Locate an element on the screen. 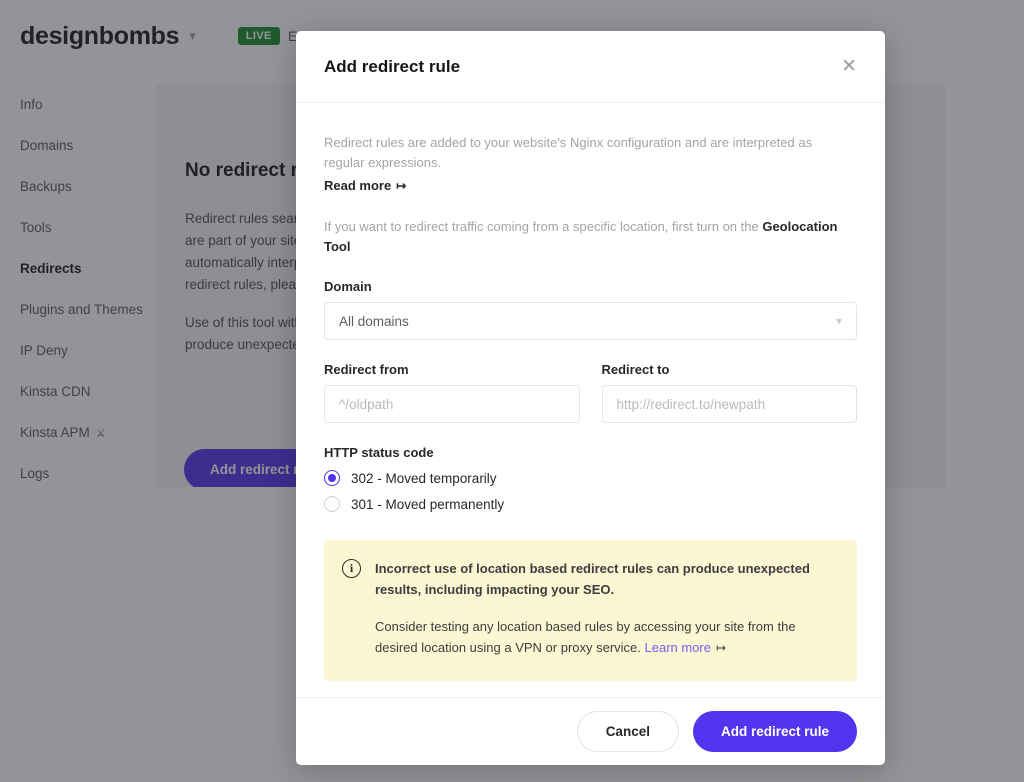  redirect-to-label: Redirect to is located at coordinates (635, 369).